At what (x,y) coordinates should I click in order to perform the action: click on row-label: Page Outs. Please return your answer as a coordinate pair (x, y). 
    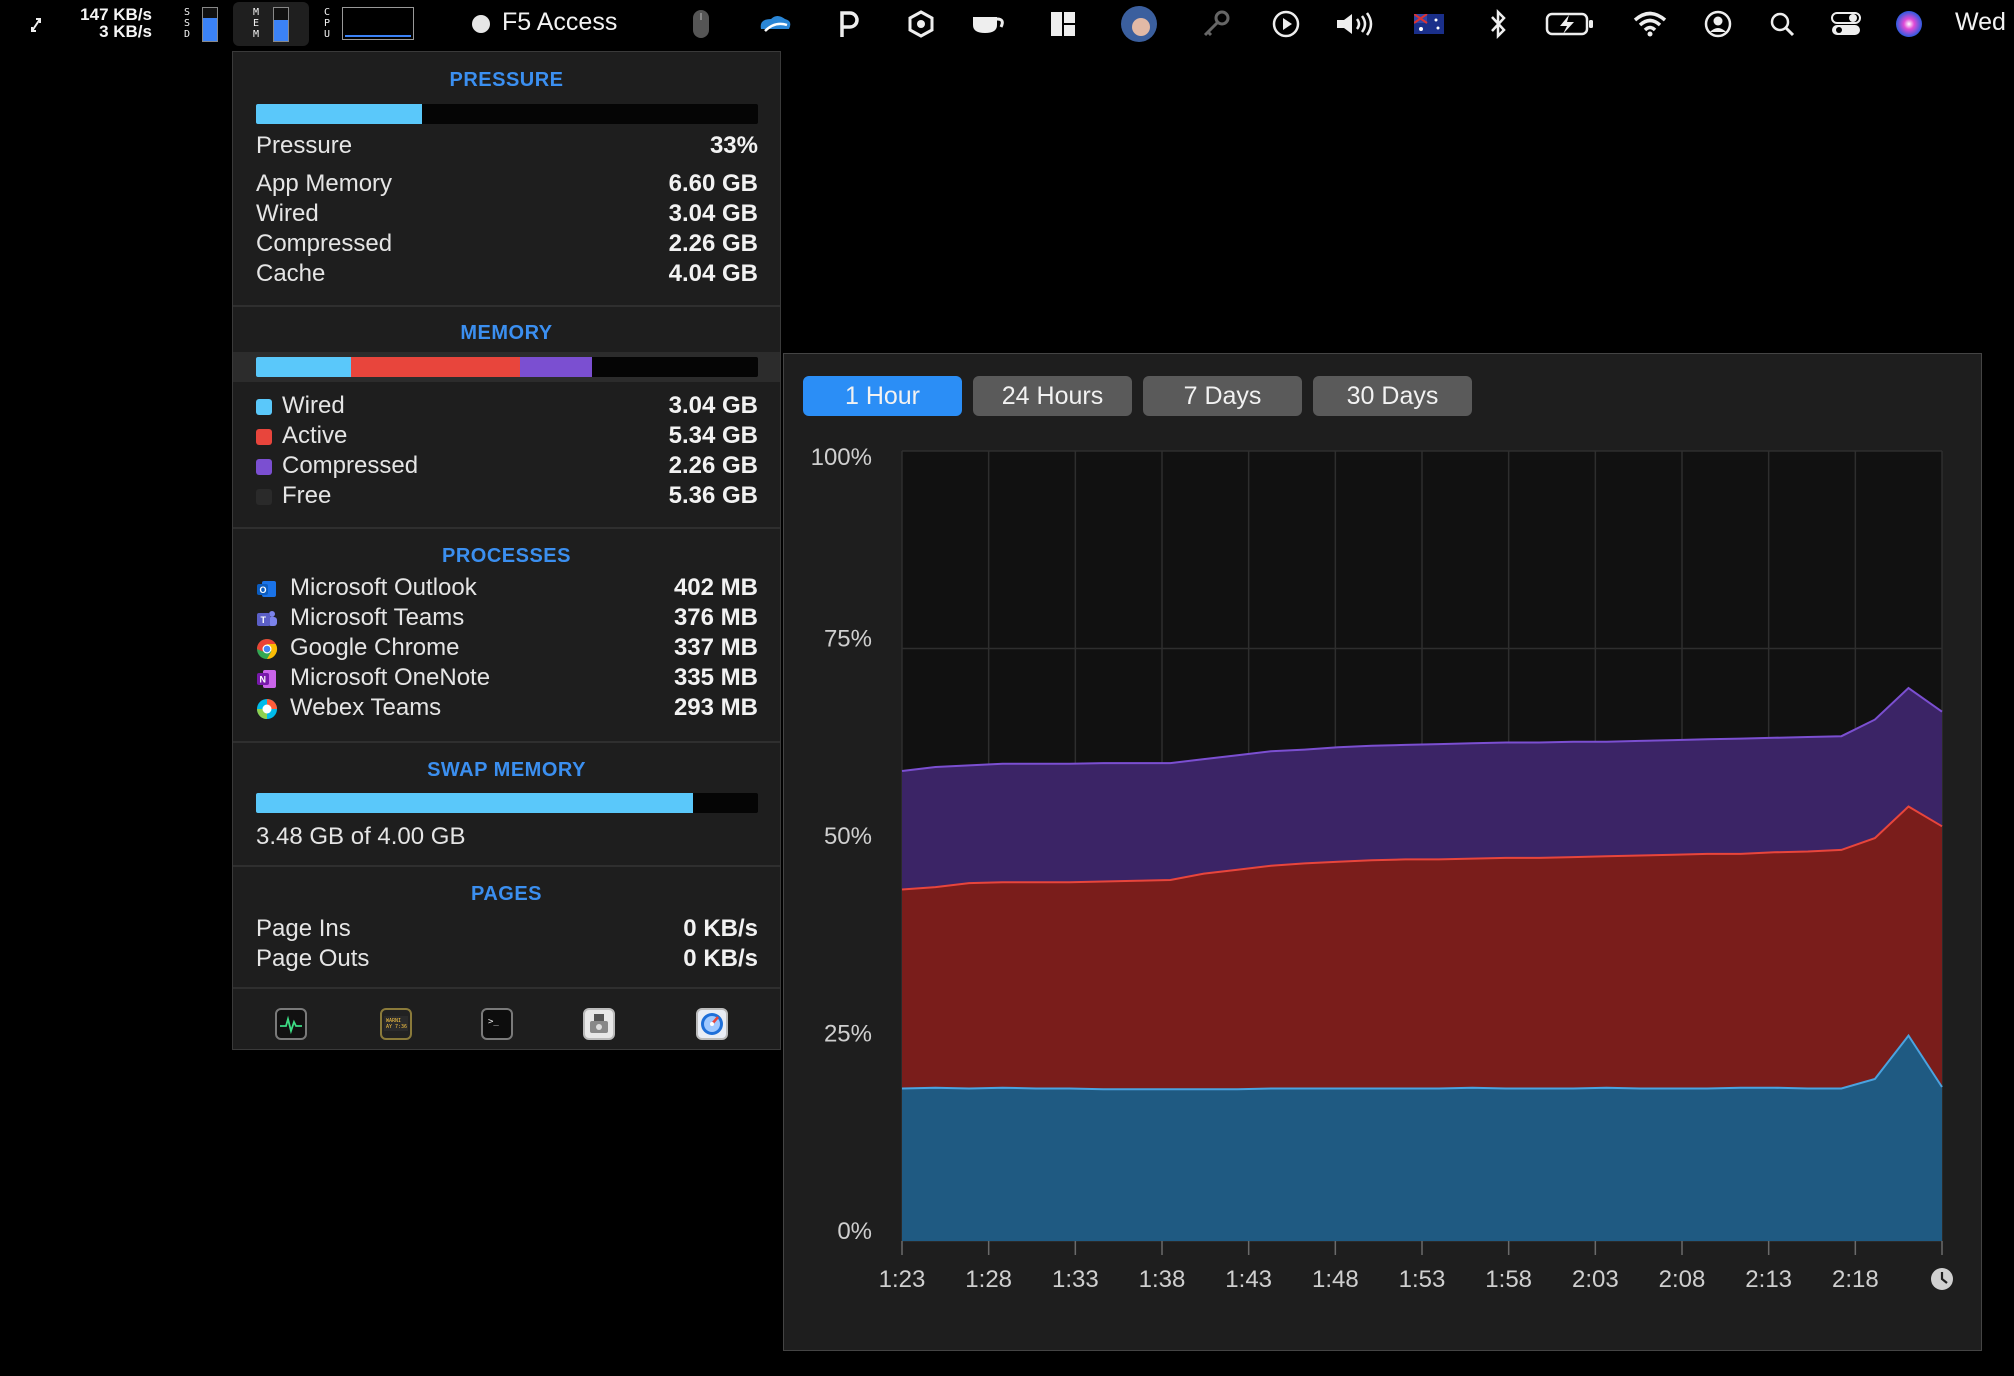
    Looking at the image, I should click on (313, 958).